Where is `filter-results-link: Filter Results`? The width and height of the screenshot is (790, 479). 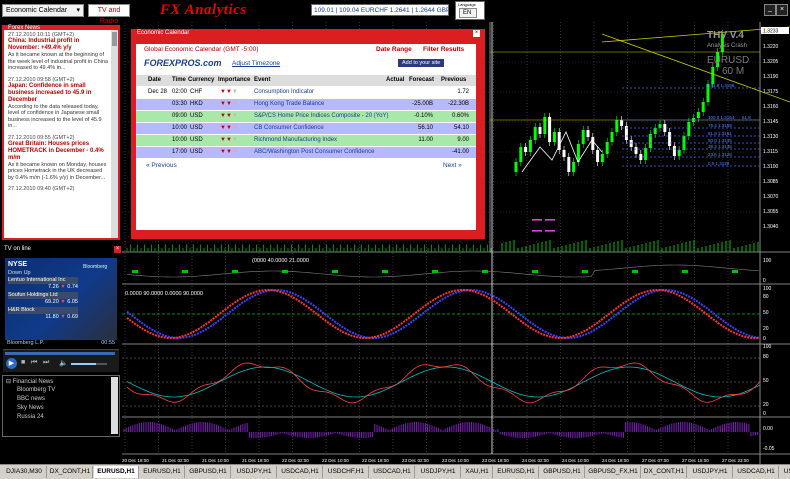 filter-results-link: Filter Results is located at coordinates (443, 49).